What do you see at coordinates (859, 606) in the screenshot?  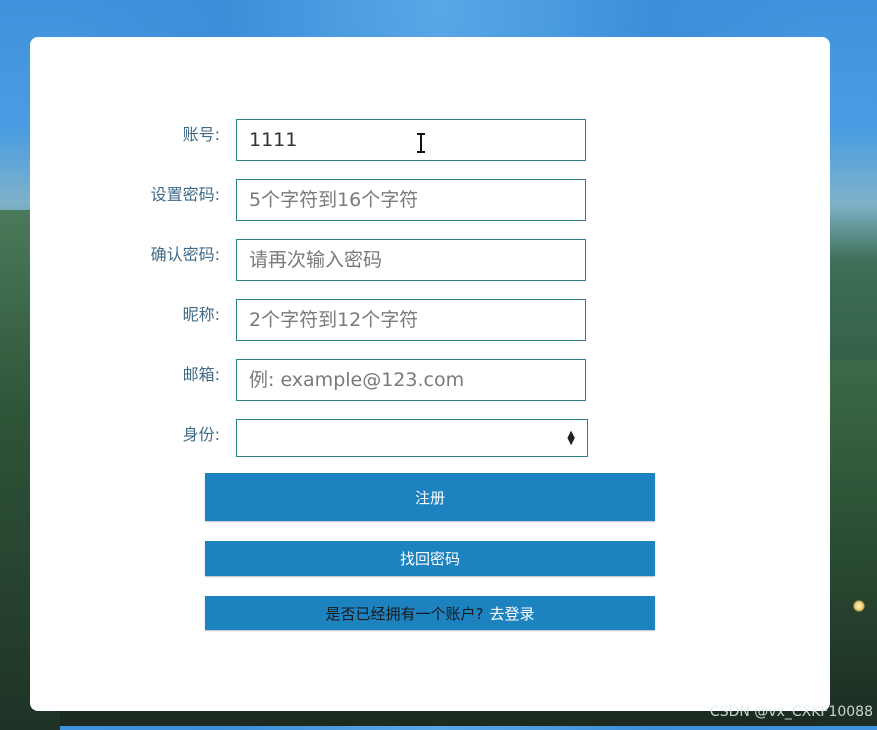 I see `background-lamp-light` at bounding box center [859, 606].